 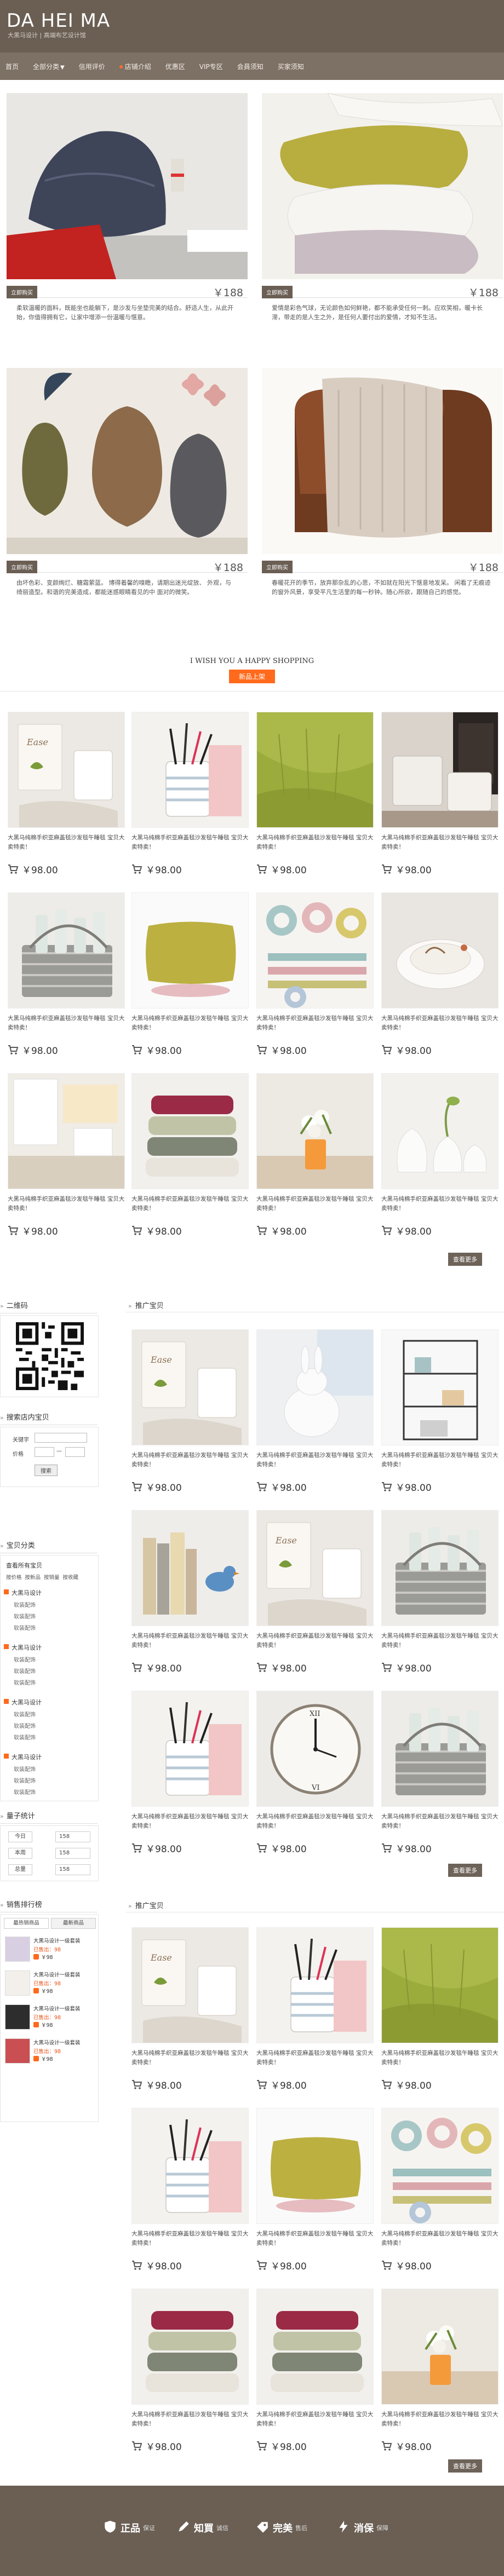 What do you see at coordinates (50, 1356) in the screenshot?
I see `qr-code` at bounding box center [50, 1356].